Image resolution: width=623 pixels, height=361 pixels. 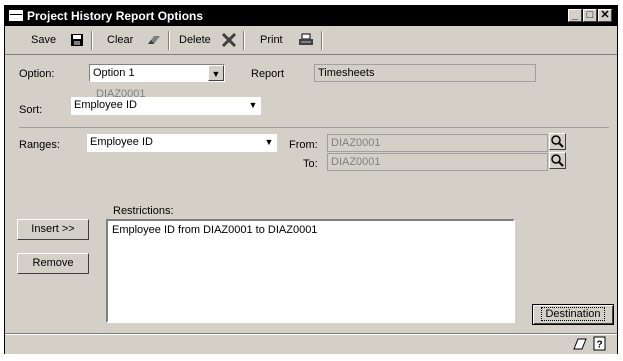 I want to click on clear-button: Clear, so click(x=120, y=40).